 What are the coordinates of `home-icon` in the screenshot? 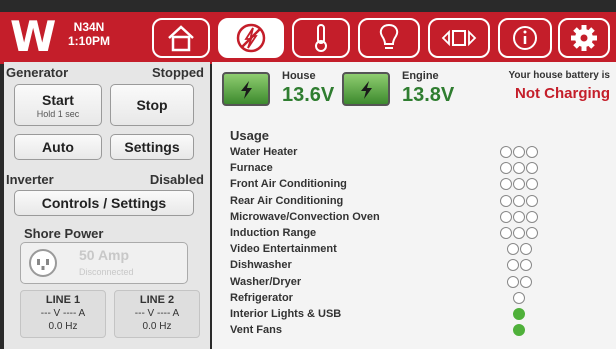 It's located at (181, 38).